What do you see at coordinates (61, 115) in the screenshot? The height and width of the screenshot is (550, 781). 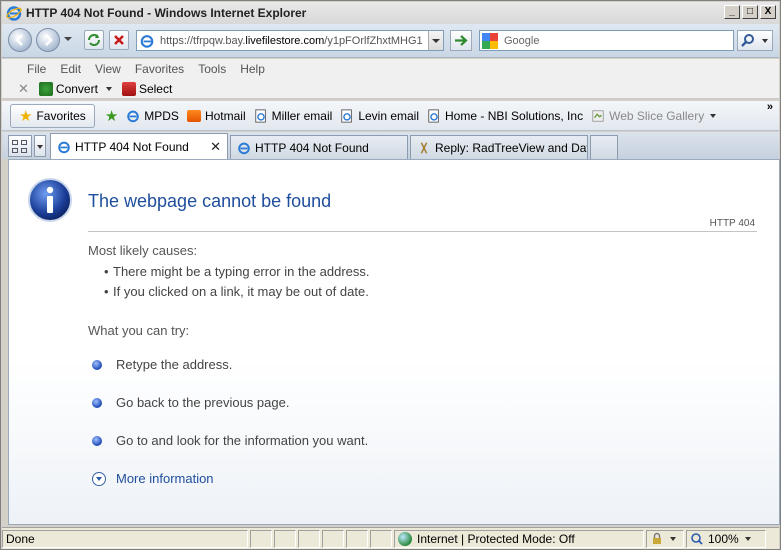 I see `favorites-label: Favorites` at bounding box center [61, 115].